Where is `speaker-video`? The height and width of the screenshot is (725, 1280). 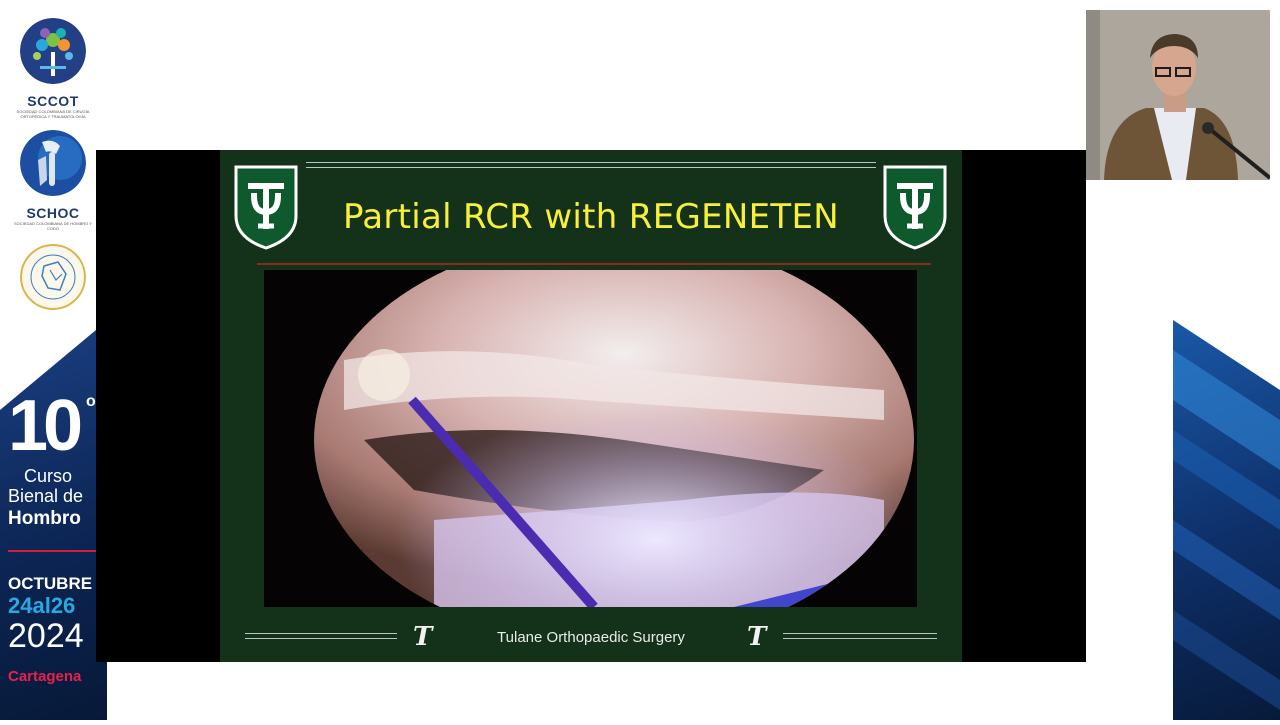 speaker-video is located at coordinates (1178, 95).